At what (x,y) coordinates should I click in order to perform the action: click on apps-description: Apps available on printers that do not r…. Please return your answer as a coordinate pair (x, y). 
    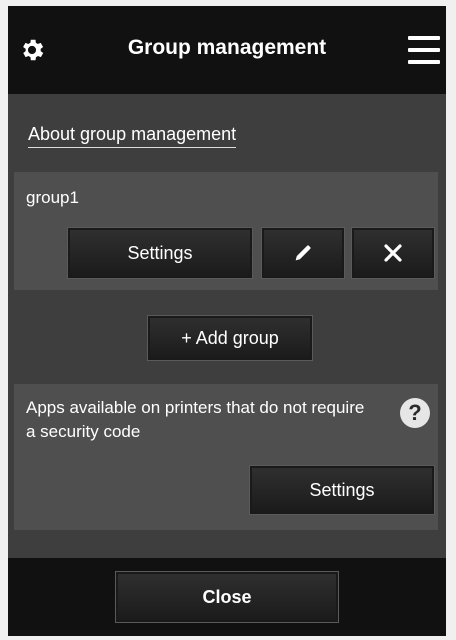
    Looking at the image, I should click on (195, 419).